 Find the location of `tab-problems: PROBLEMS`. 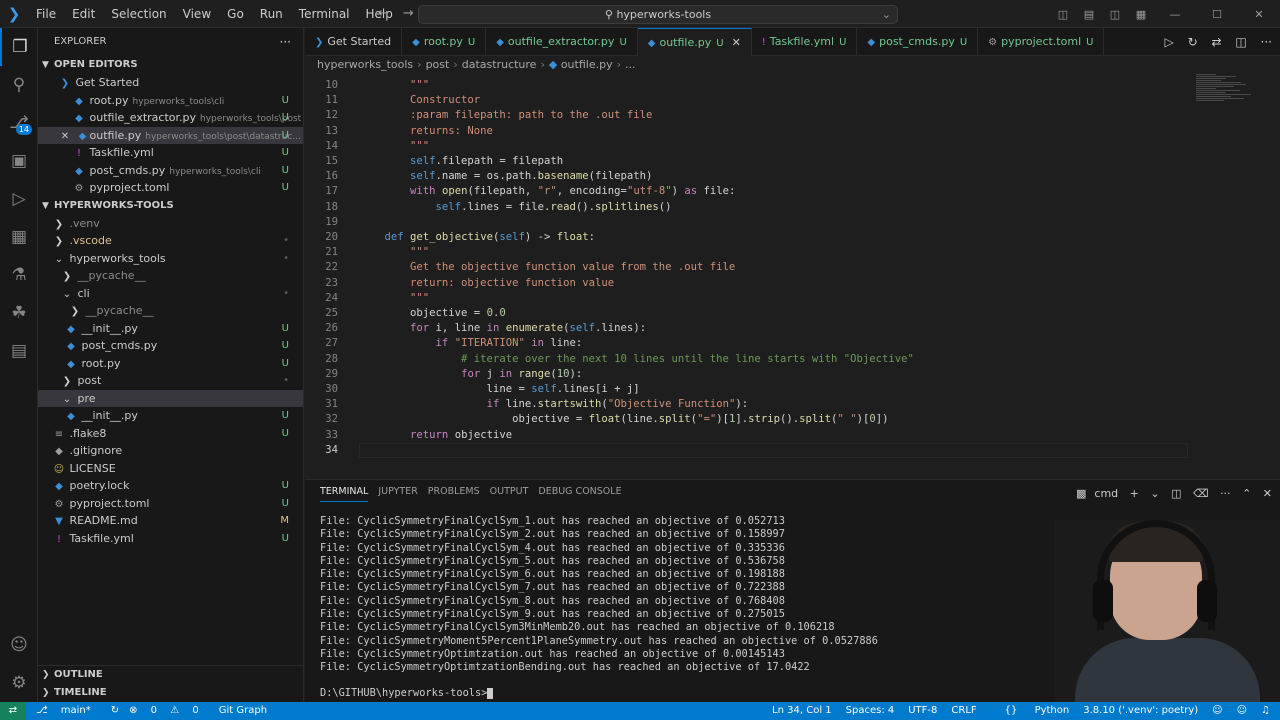

tab-problems: PROBLEMS is located at coordinates (454, 493).